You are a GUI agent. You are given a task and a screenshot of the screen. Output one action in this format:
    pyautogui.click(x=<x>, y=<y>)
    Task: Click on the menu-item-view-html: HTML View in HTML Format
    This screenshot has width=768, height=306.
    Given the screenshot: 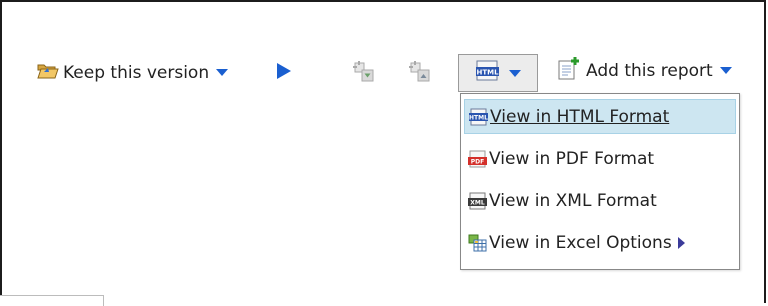 What is the action you would take?
    pyautogui.click(x=600, y=116)
    